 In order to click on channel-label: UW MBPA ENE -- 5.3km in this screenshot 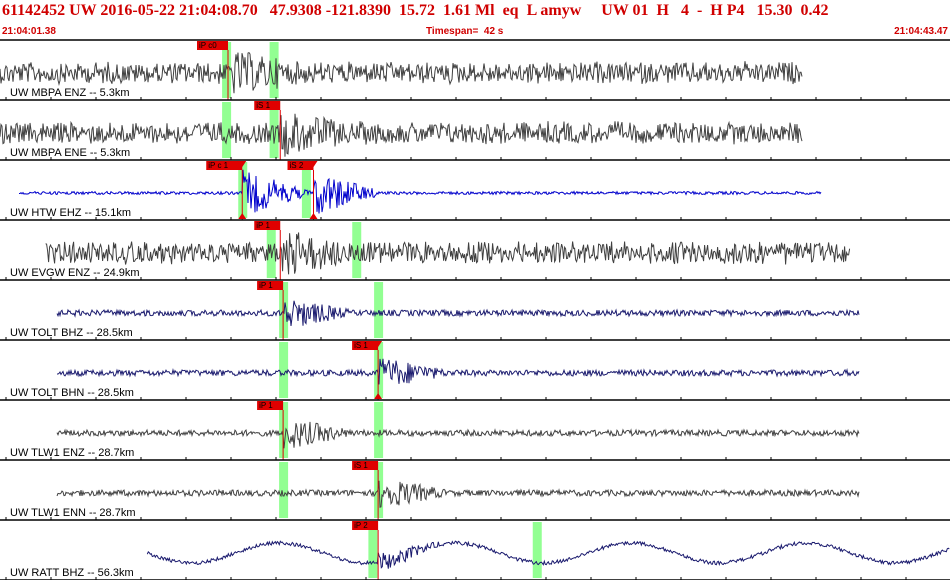, I will do `click(70, 153)`.